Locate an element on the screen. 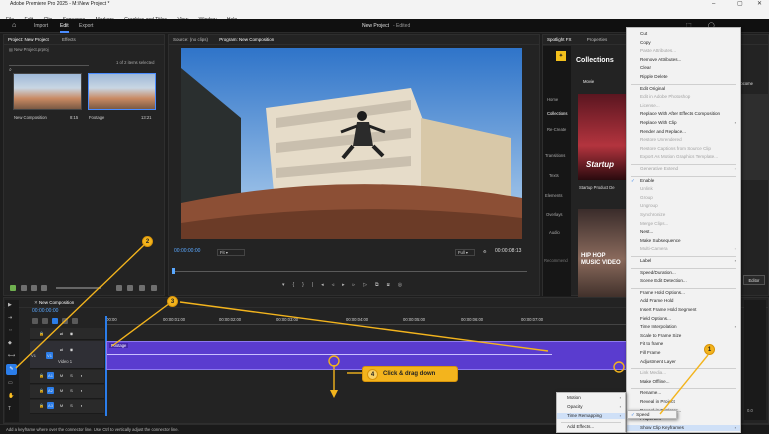 Image resolution: width=769 pixels, height=434 pixels. callout-1: 1 is located at coordinates (709, 349).